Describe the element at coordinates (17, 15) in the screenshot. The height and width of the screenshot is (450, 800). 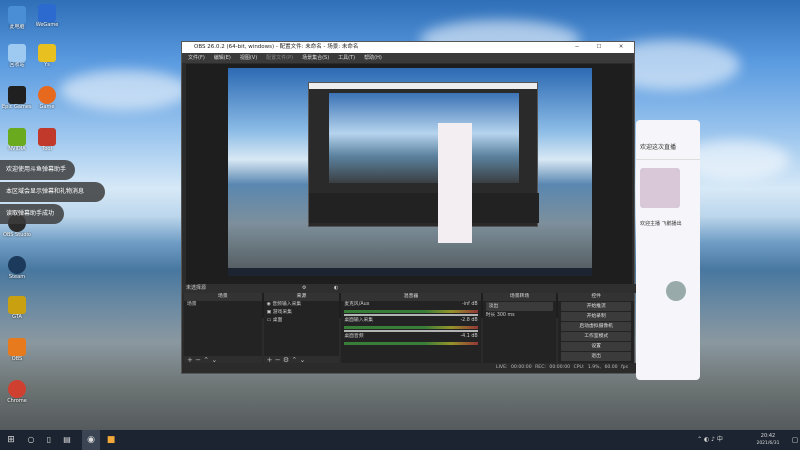
I see `computer-icon` at that location.